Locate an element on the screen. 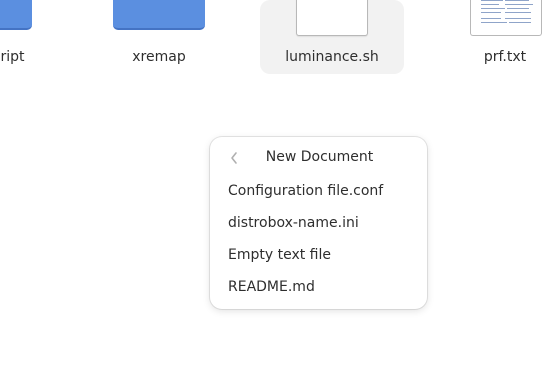 The height and width of the screenshot is (379, 554). file-item-xremap: xremap is located at coordinates (159, 37).